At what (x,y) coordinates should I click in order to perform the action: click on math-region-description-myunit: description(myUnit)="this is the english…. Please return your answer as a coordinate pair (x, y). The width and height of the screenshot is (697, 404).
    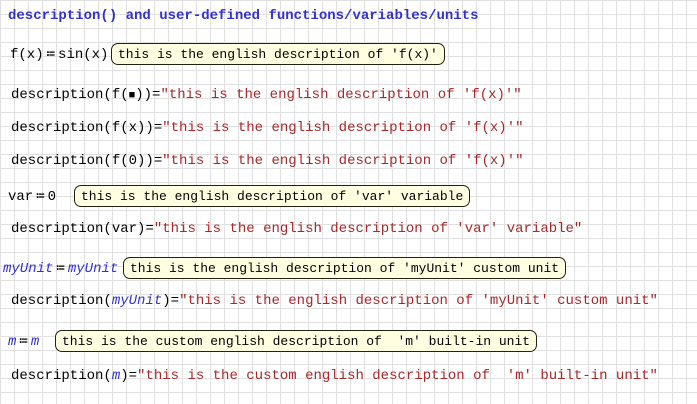
    Looking at the image, I should click on (334, 301).